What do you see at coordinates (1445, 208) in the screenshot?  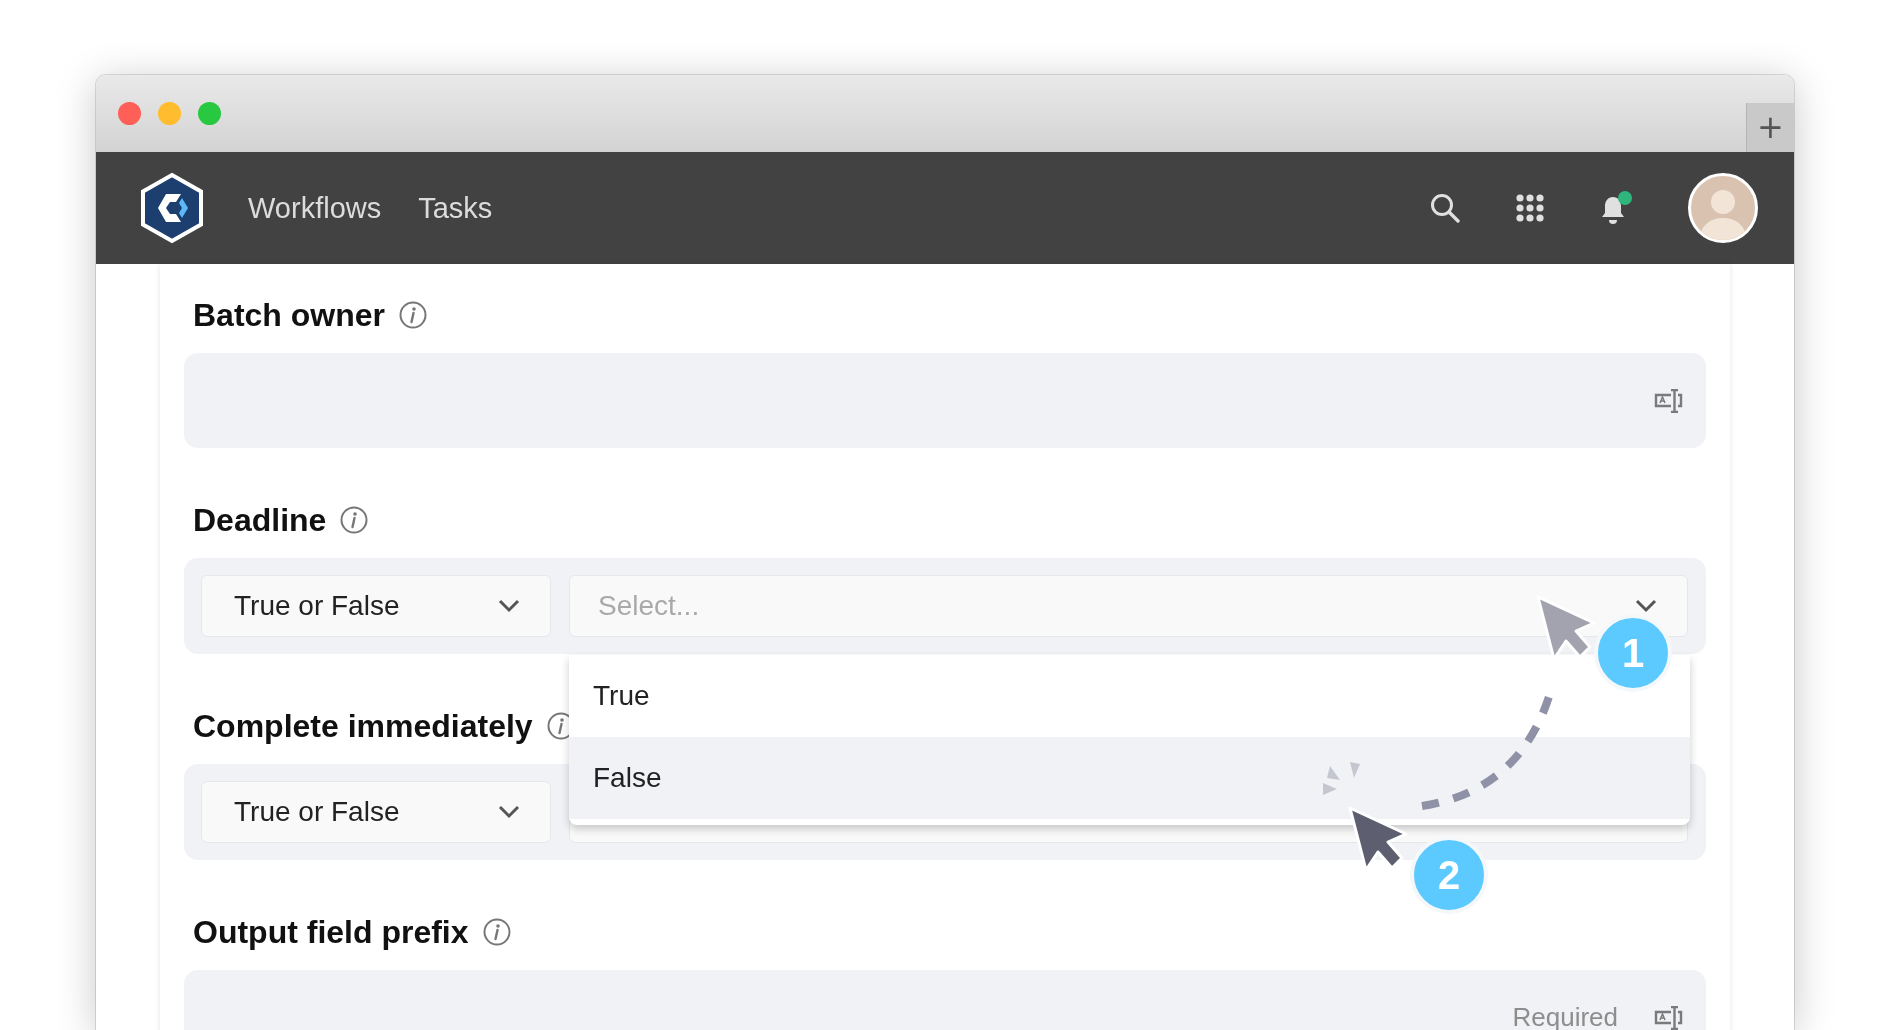 I see `search-icon` at bounding box center [1445, 208].